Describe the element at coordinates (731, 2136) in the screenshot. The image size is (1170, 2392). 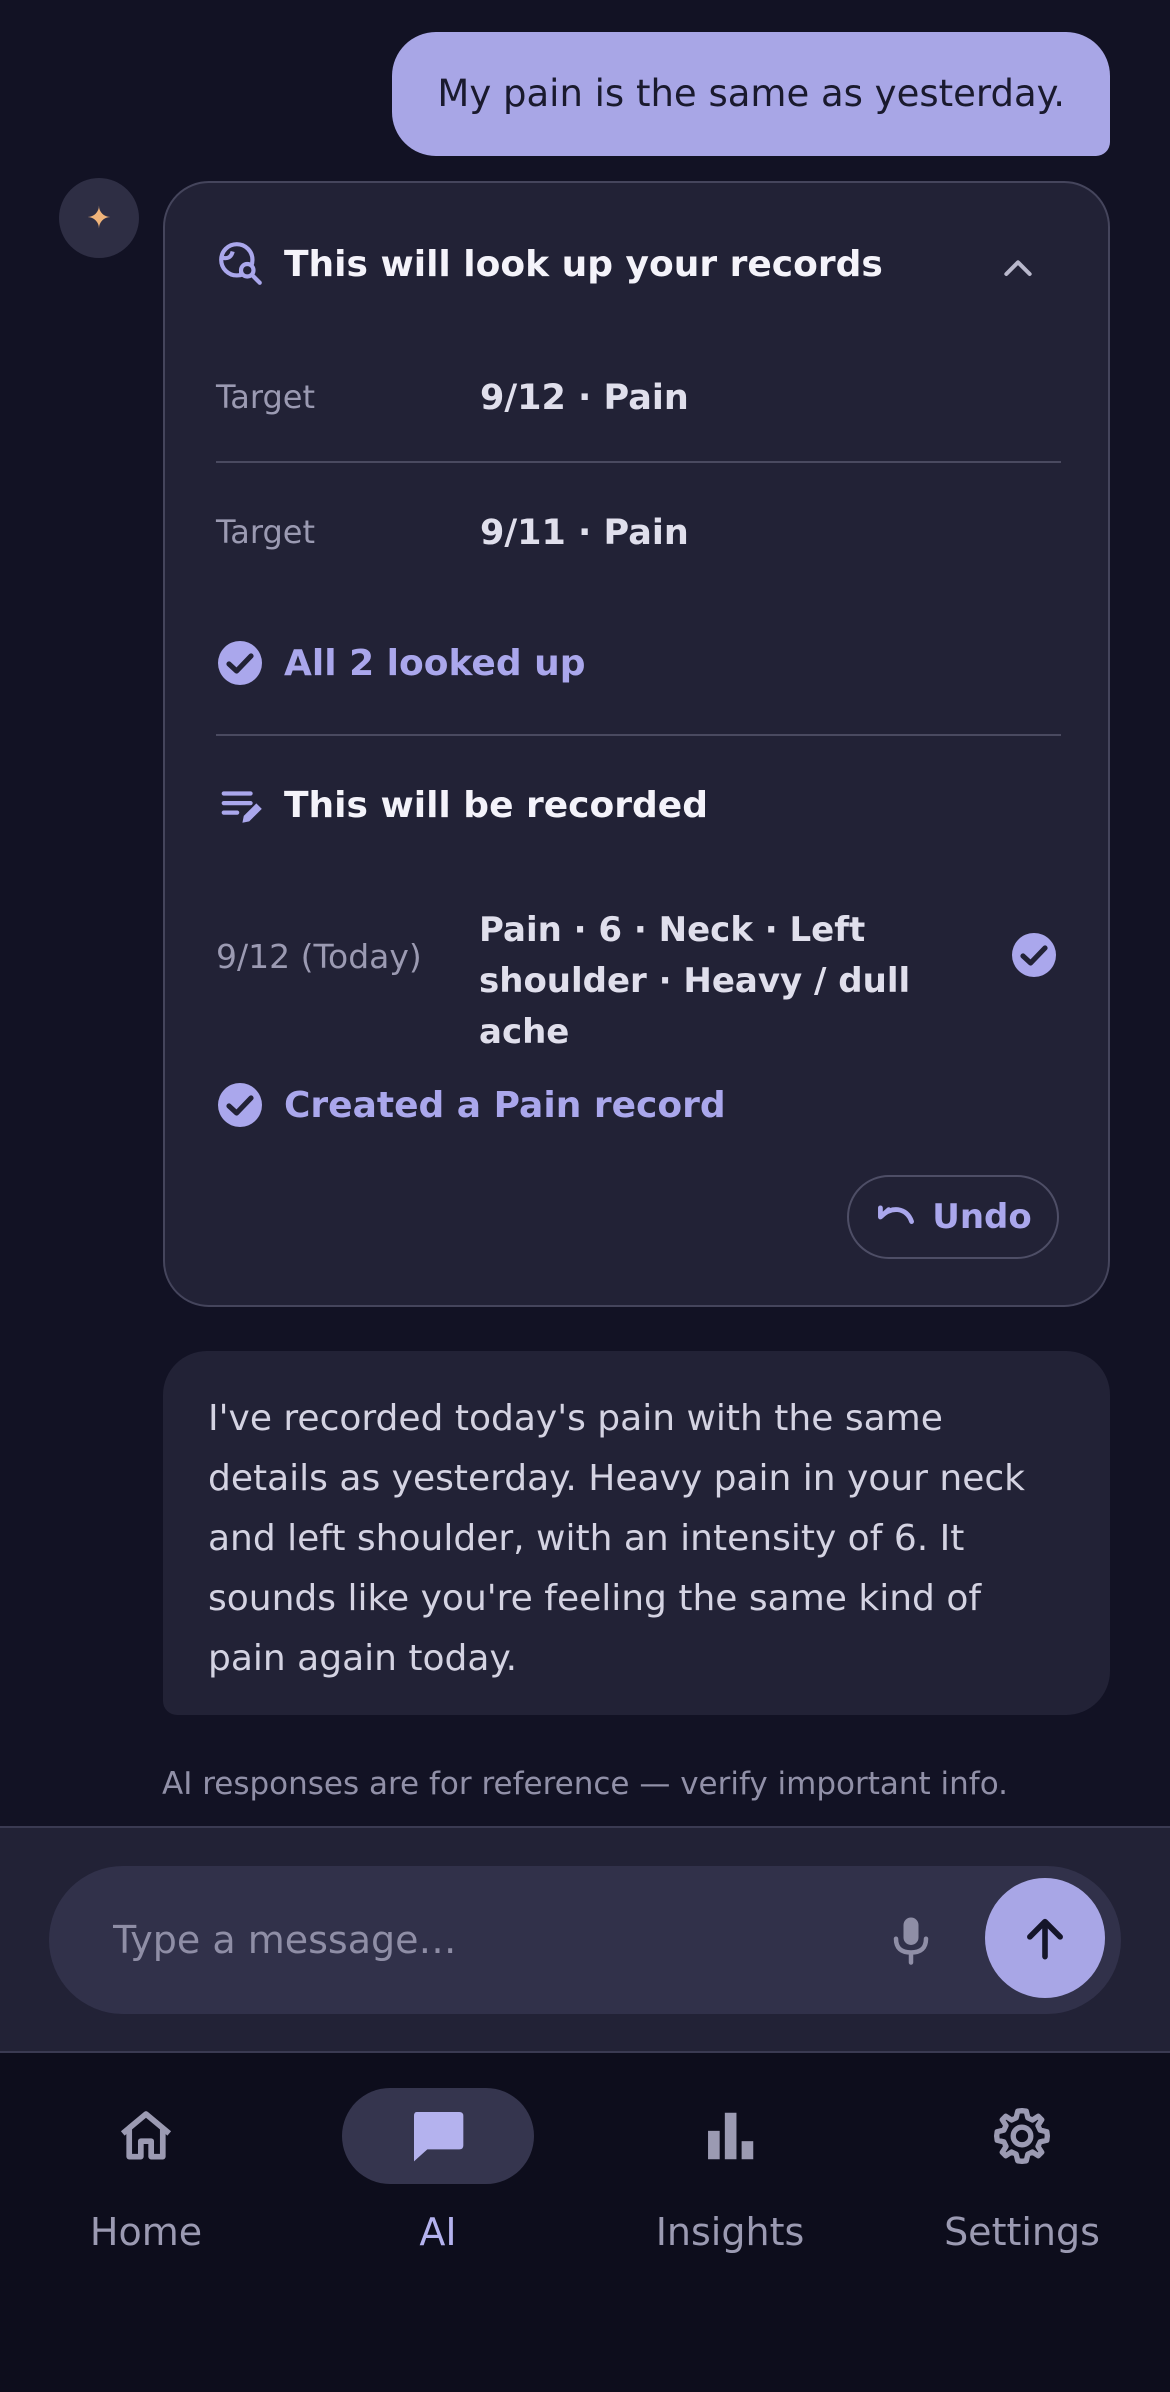
I see `bar-chart-icon` at that location.